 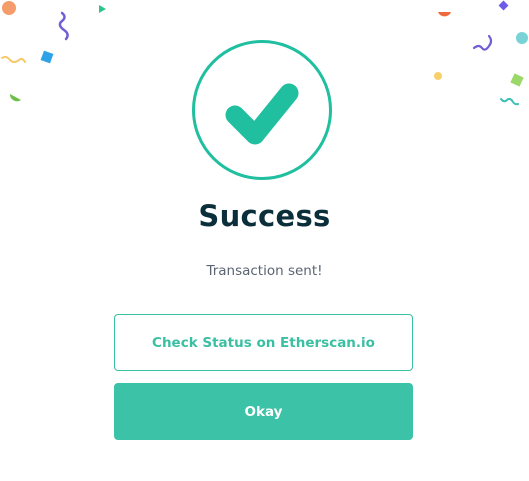 I want to click on okay-button: Okay, so click(x=263, y=411).